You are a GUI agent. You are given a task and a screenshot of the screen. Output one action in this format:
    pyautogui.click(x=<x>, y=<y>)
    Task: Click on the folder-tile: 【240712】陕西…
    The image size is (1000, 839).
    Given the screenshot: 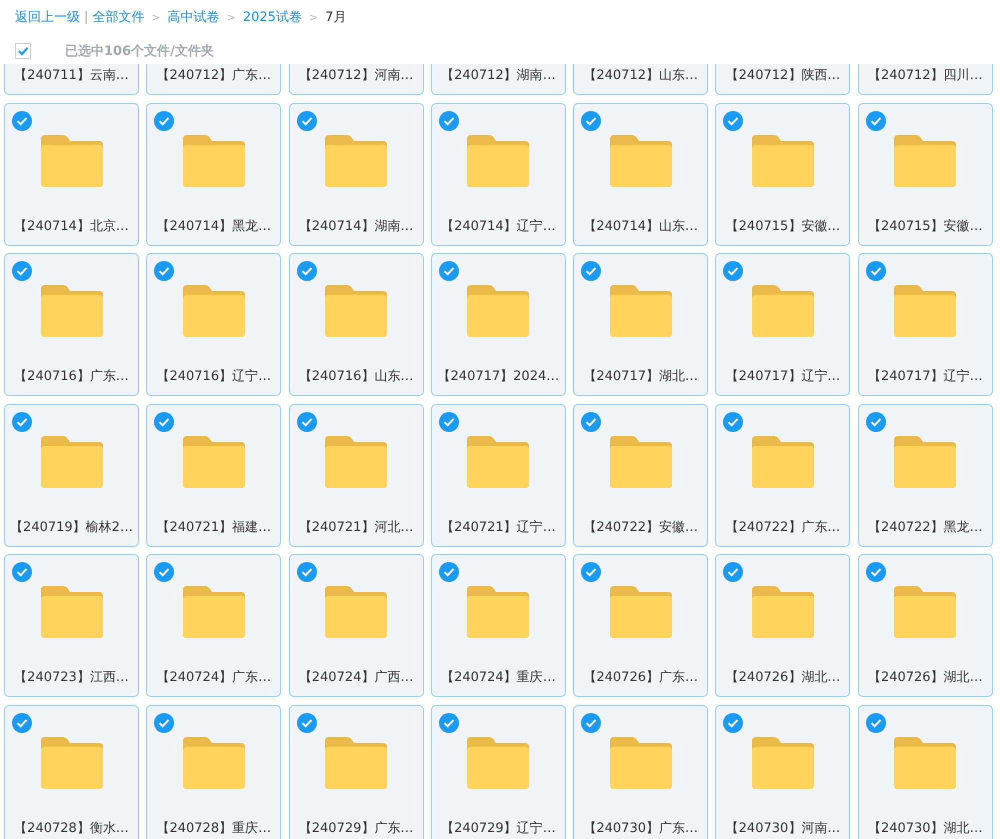 What is the action you would take?
    pyautogui.click(x=782, y=79)
    